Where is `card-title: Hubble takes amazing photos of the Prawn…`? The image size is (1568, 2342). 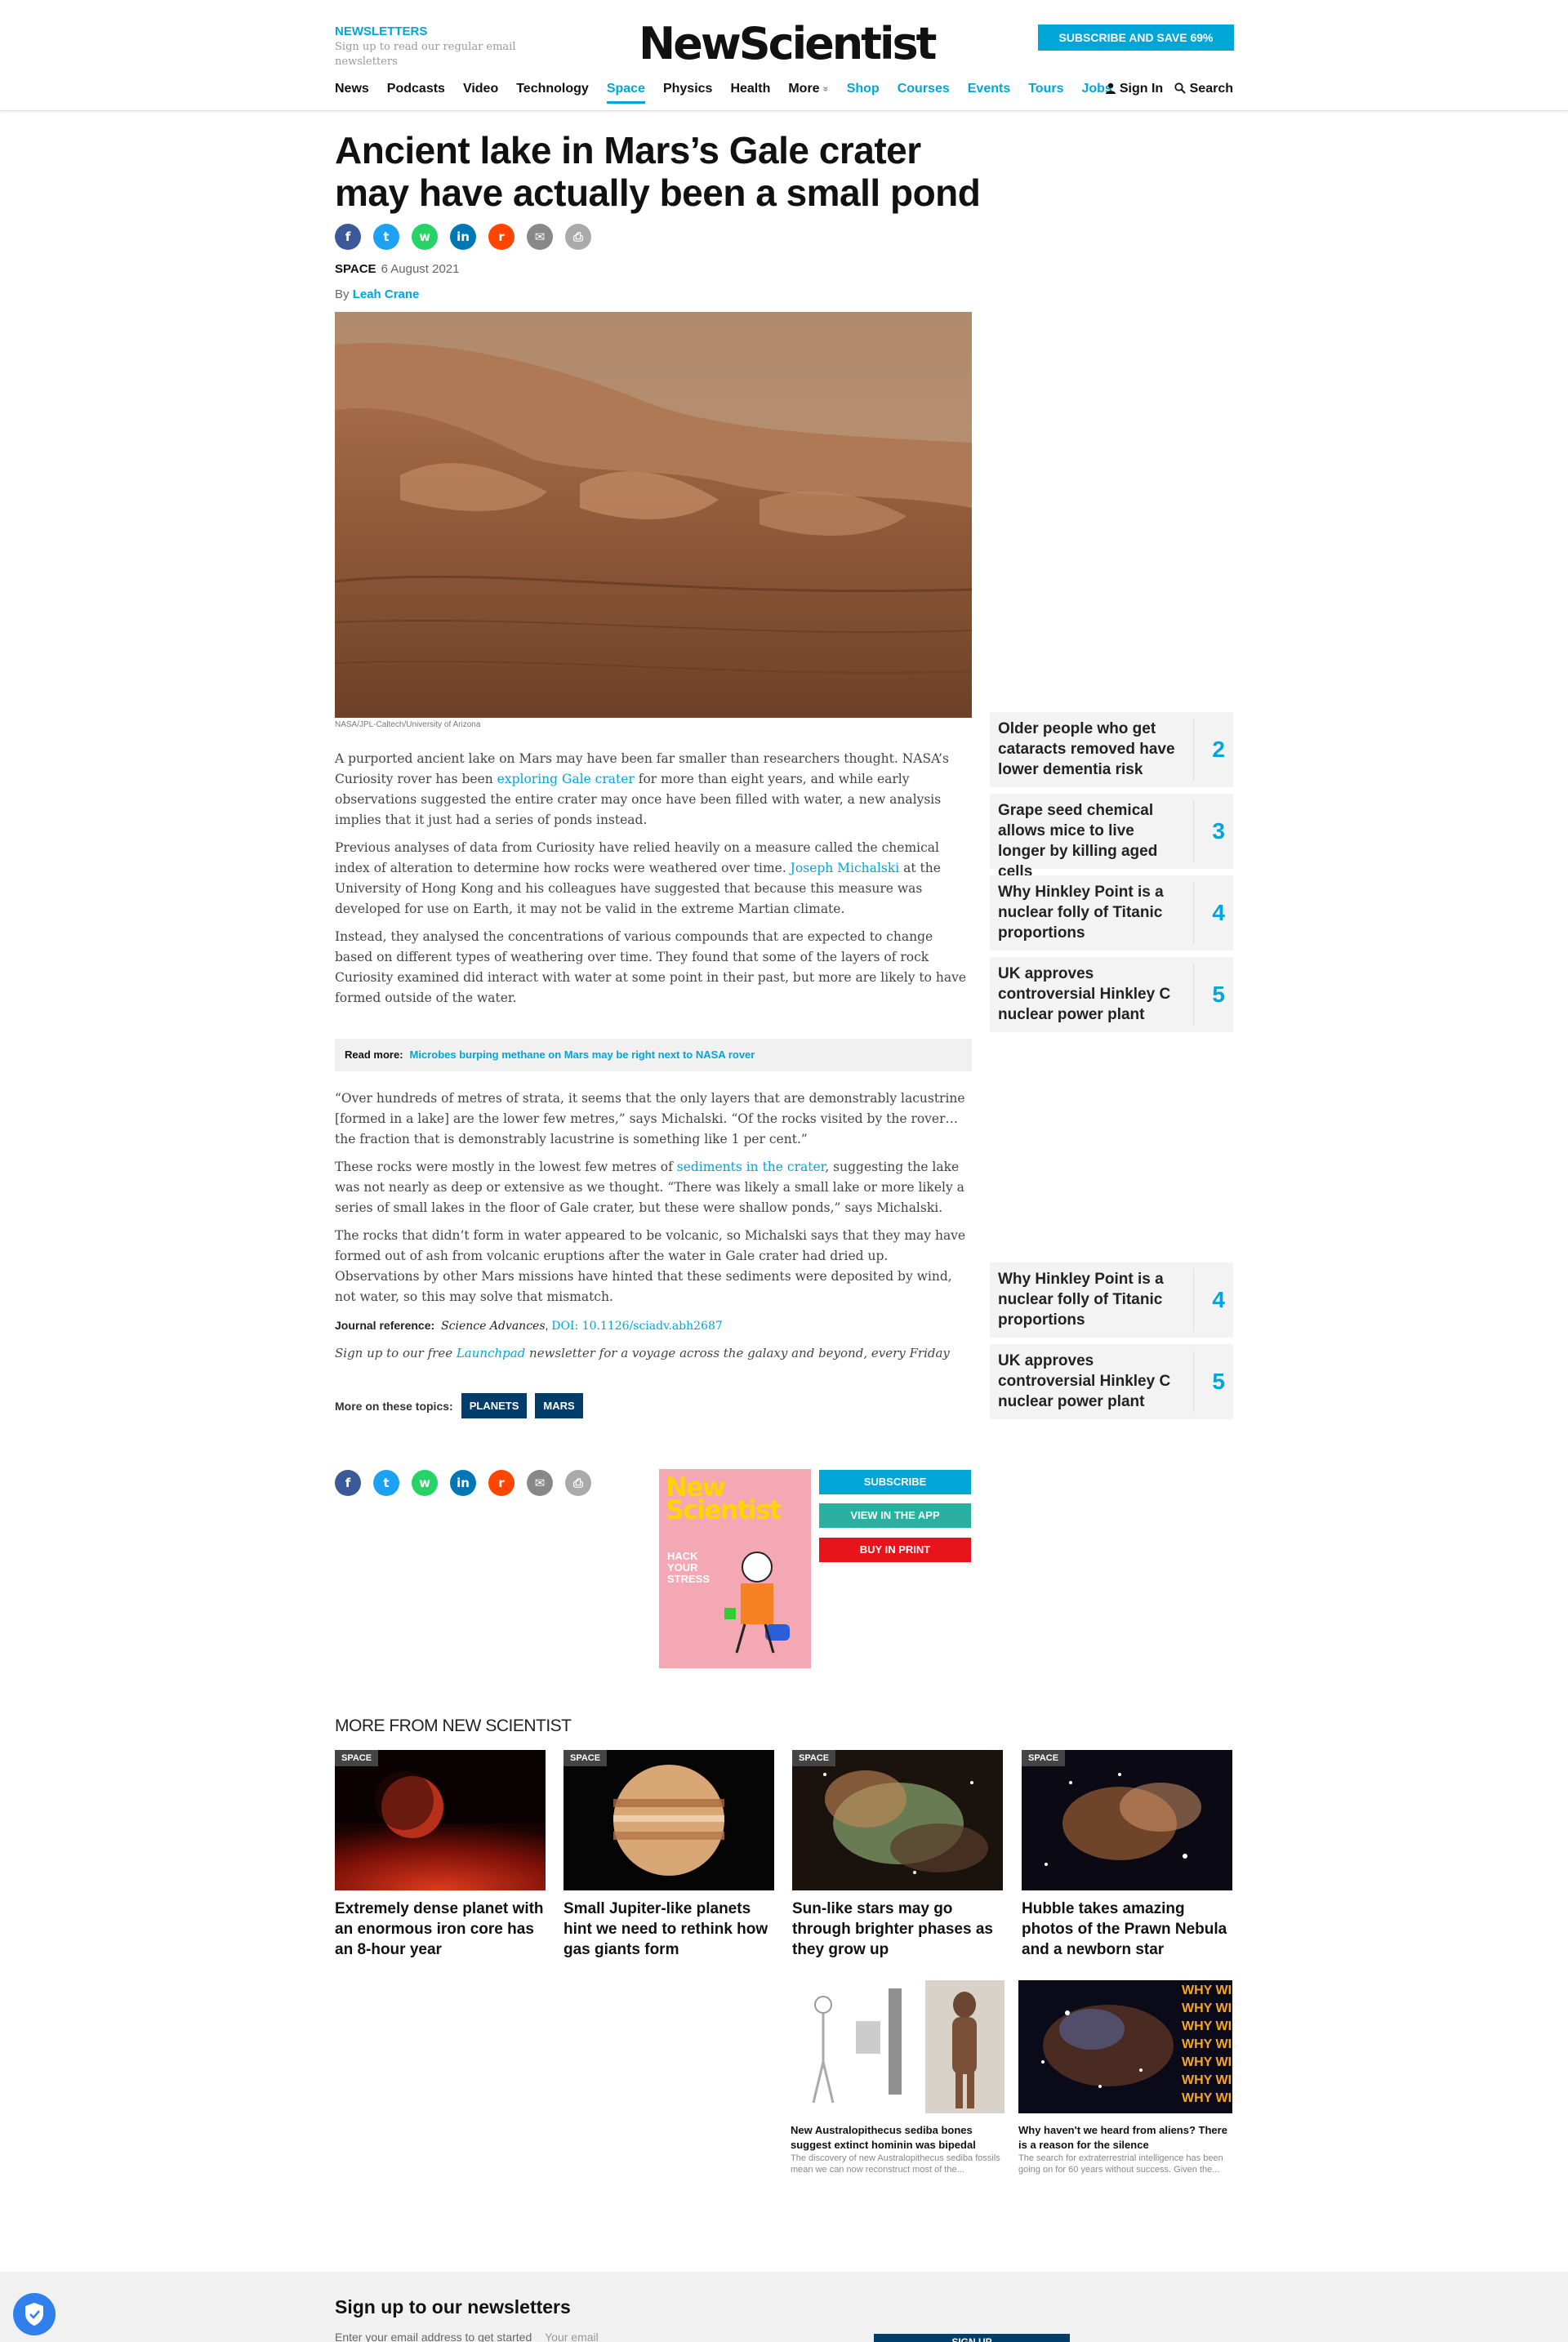
card-title: Hubble takes amazing photos of the Prawn… is located at coordinates (1124, 1929).